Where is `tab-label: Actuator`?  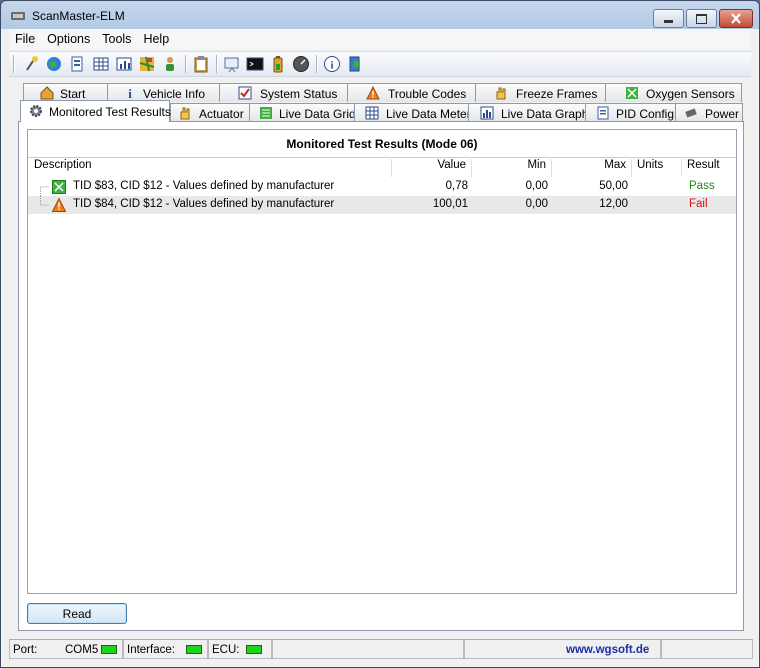 tab-label: Actuator is located at coordinates (221, 114).